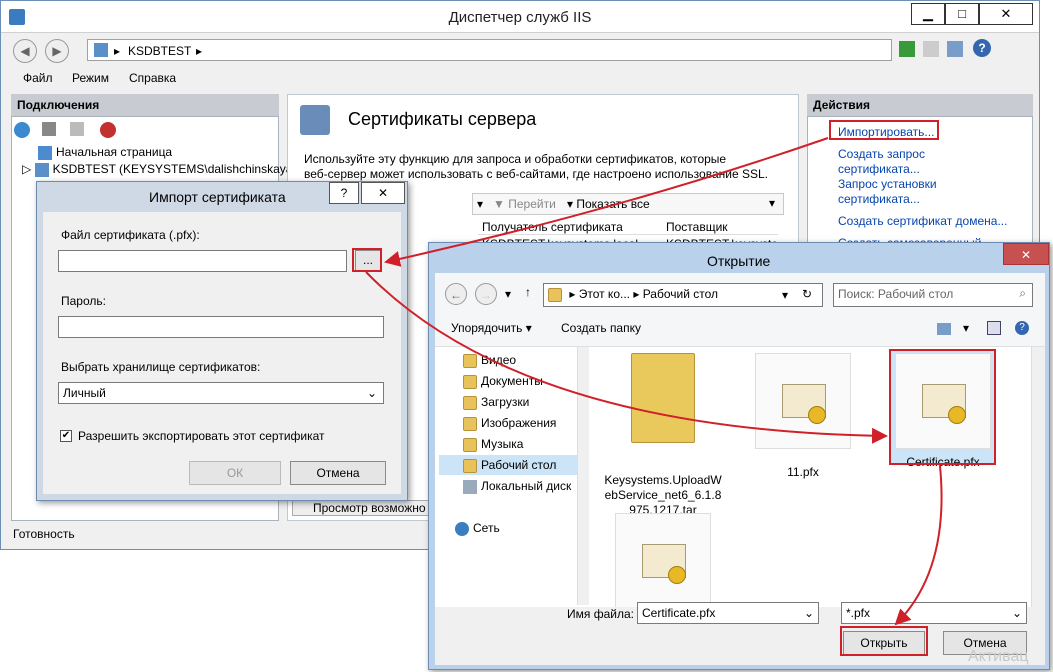  I want to click on activation-watermark: Активац, so click(998, 656).